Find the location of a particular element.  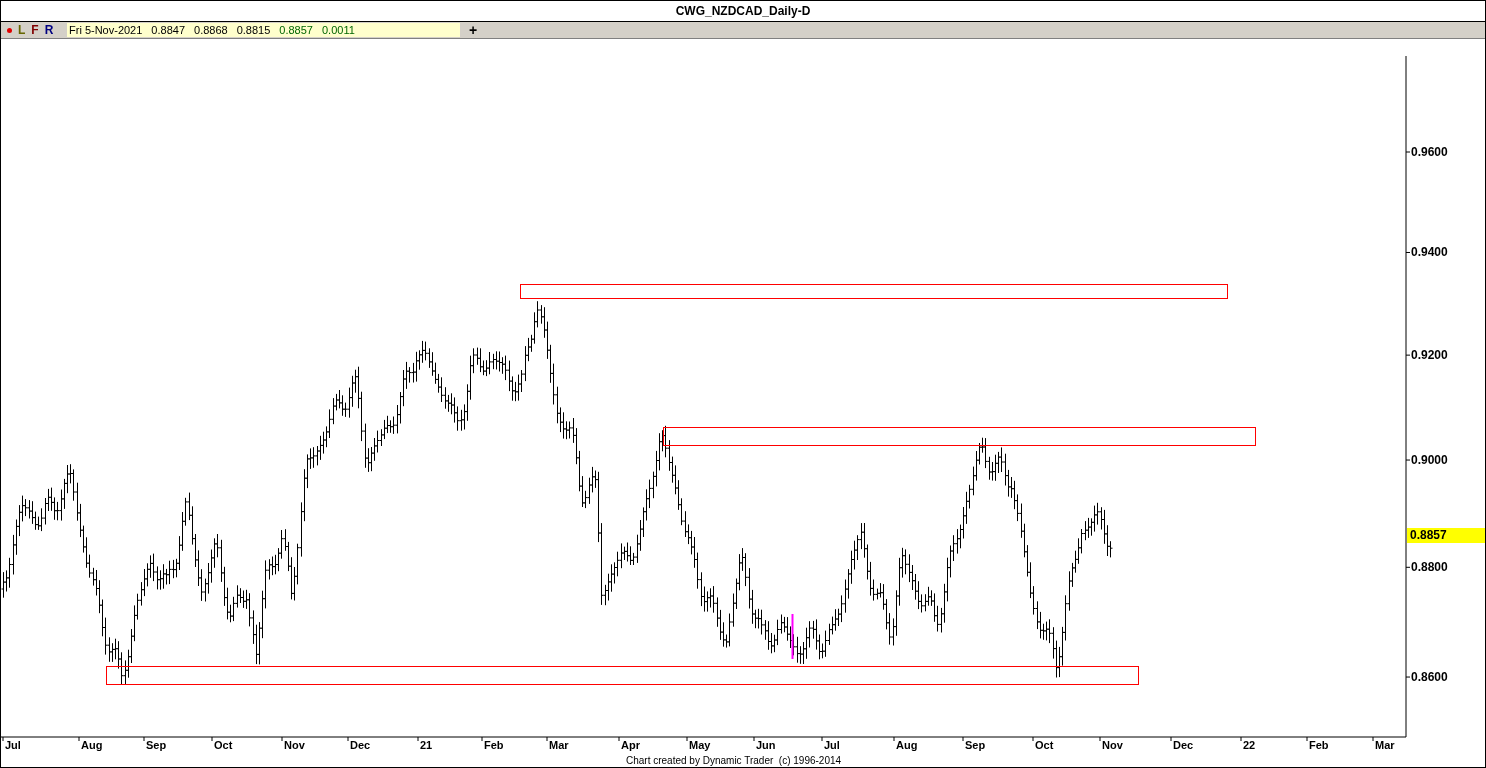

footer-credit: Chart created by Dynamic Trader (c) 1996-2014 is located at coordinates (734, 761).